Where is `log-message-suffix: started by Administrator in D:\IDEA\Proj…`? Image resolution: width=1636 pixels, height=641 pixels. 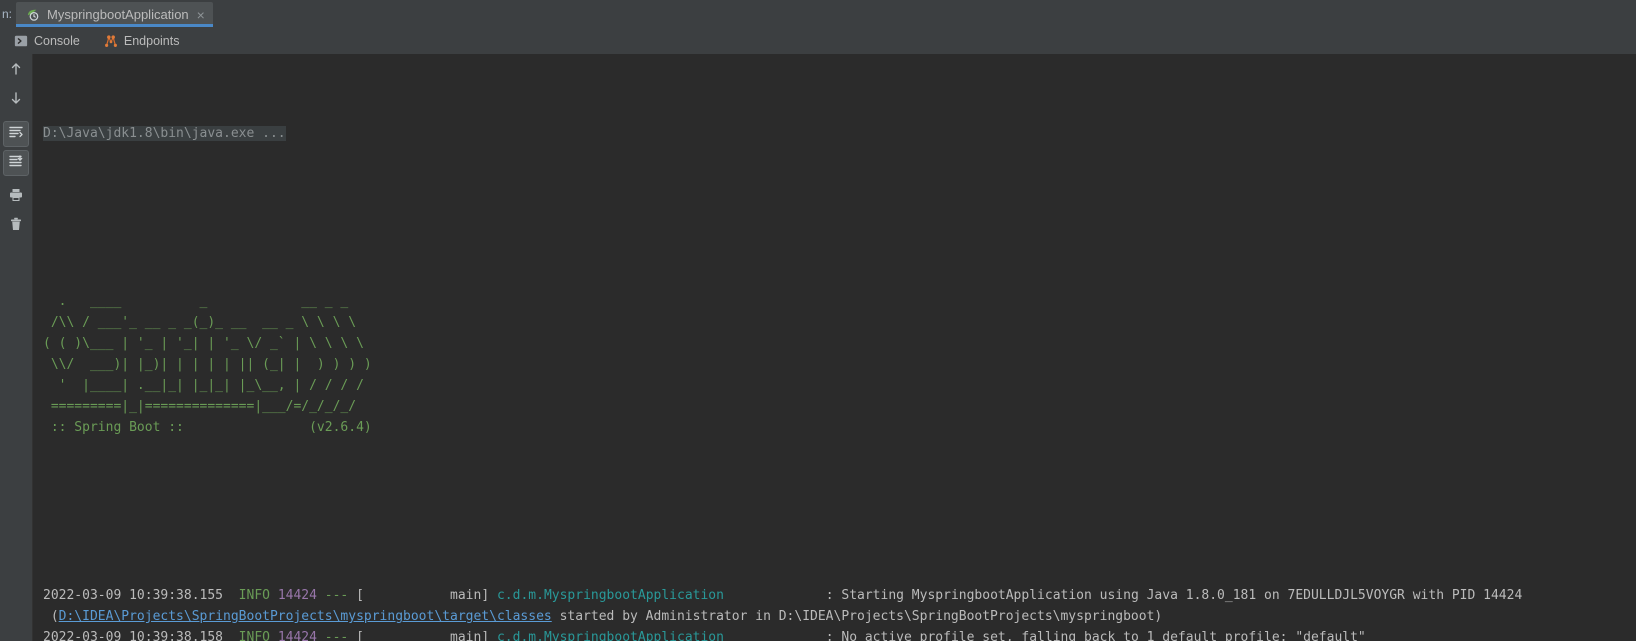 log-message-suffix: started by Administrator in D:\IDEA\Proj… is located at coordinates (857, 616).